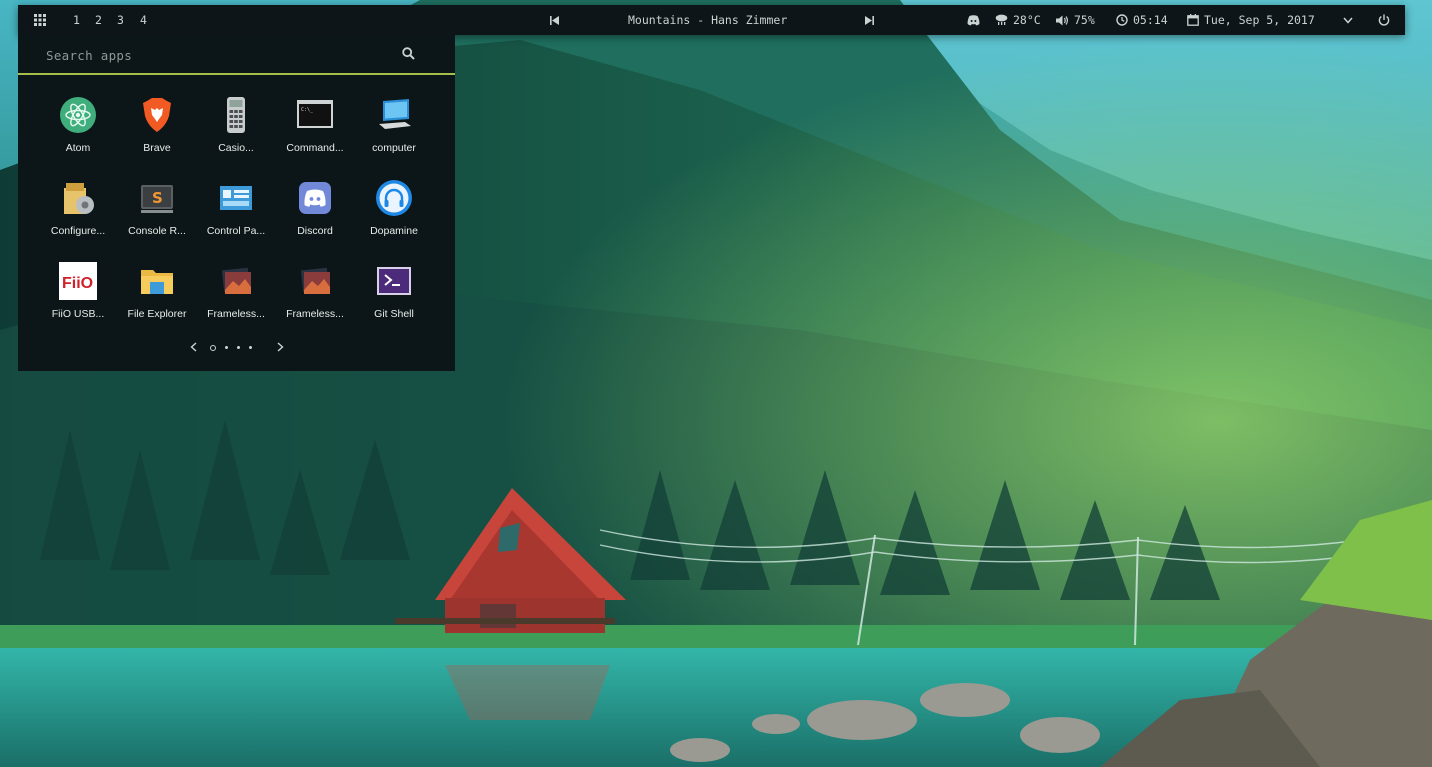  What do you see at coordinates (76, 20) in the screenshot?
I see `workspace-1: 1` at bounding box center [76, 20].